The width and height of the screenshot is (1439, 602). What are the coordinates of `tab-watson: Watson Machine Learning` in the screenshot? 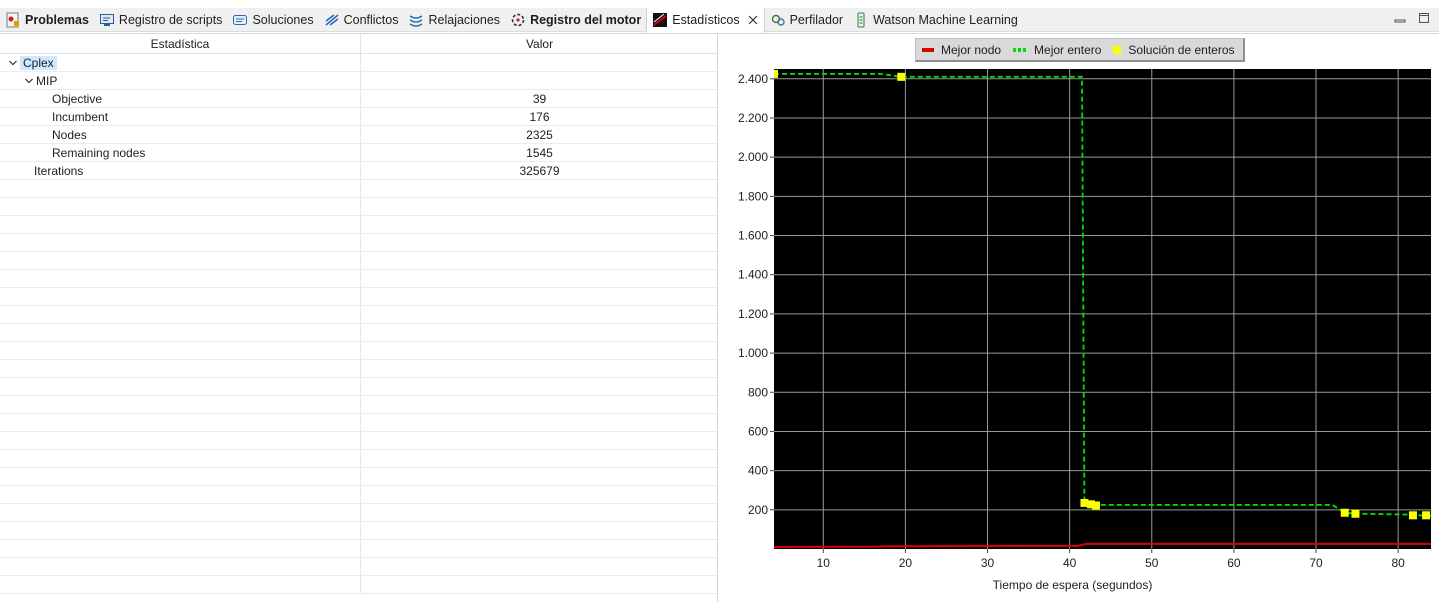 It's located at (935, 20).